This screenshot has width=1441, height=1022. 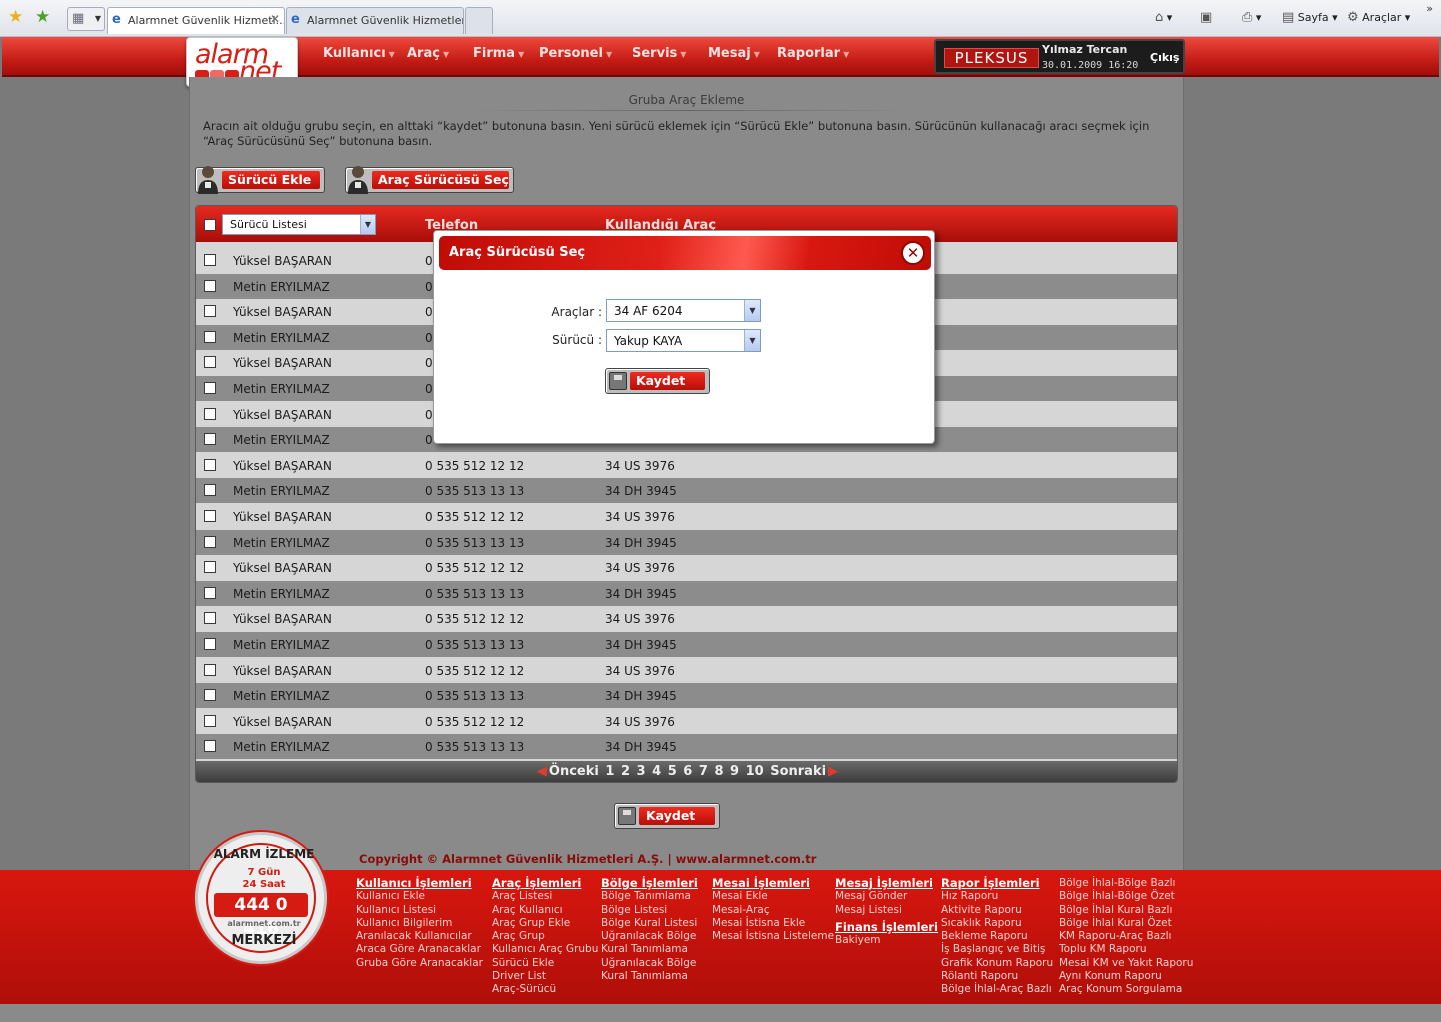 I want to click on footer-column-title: Bölge İşlemleri, so click(x=649, y=883).